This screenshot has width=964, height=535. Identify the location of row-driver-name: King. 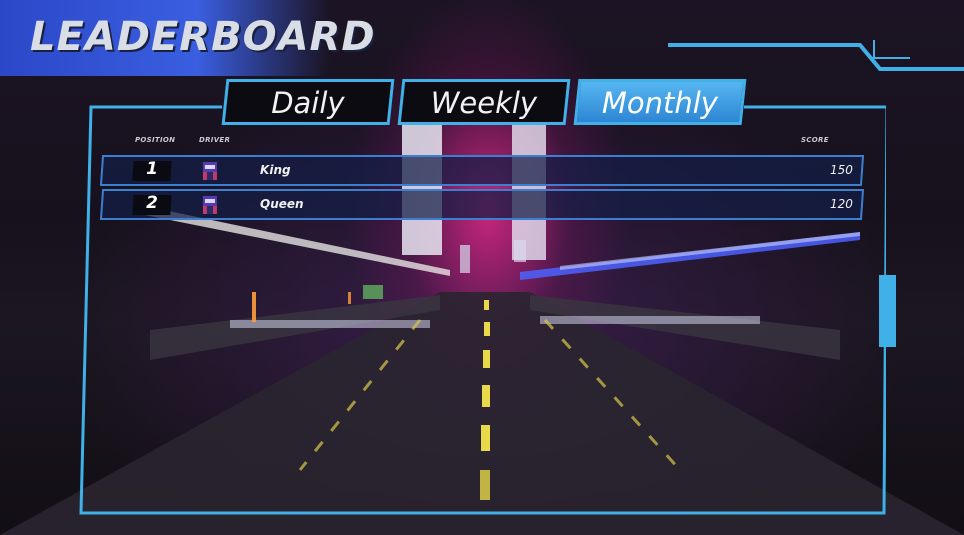
(275, 170).